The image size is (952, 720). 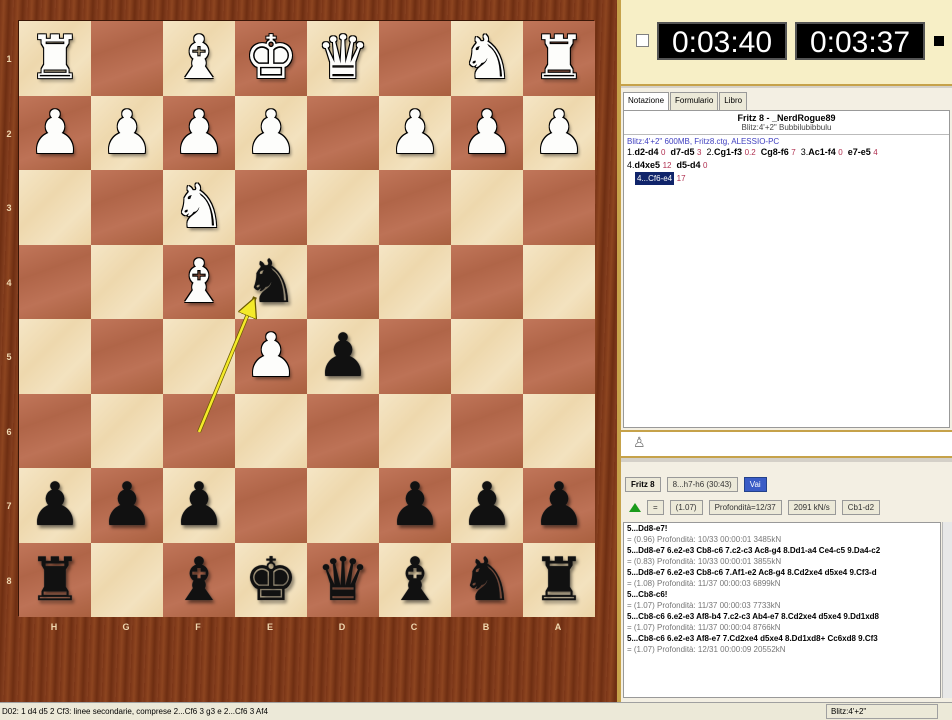 I want to click on white-king-icon: ♚, so click(x=271, y=58).